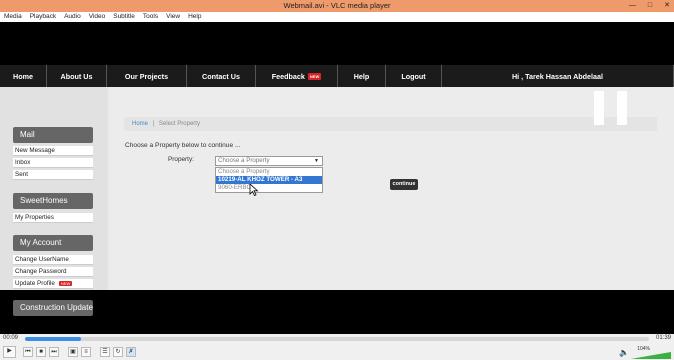 The height and width of the screenshot is (360, 674). What do you see at coordinates (86, 352) in the screenshot?
I see `extended-settings-icon: ≡` at bounding box center [86, 352].